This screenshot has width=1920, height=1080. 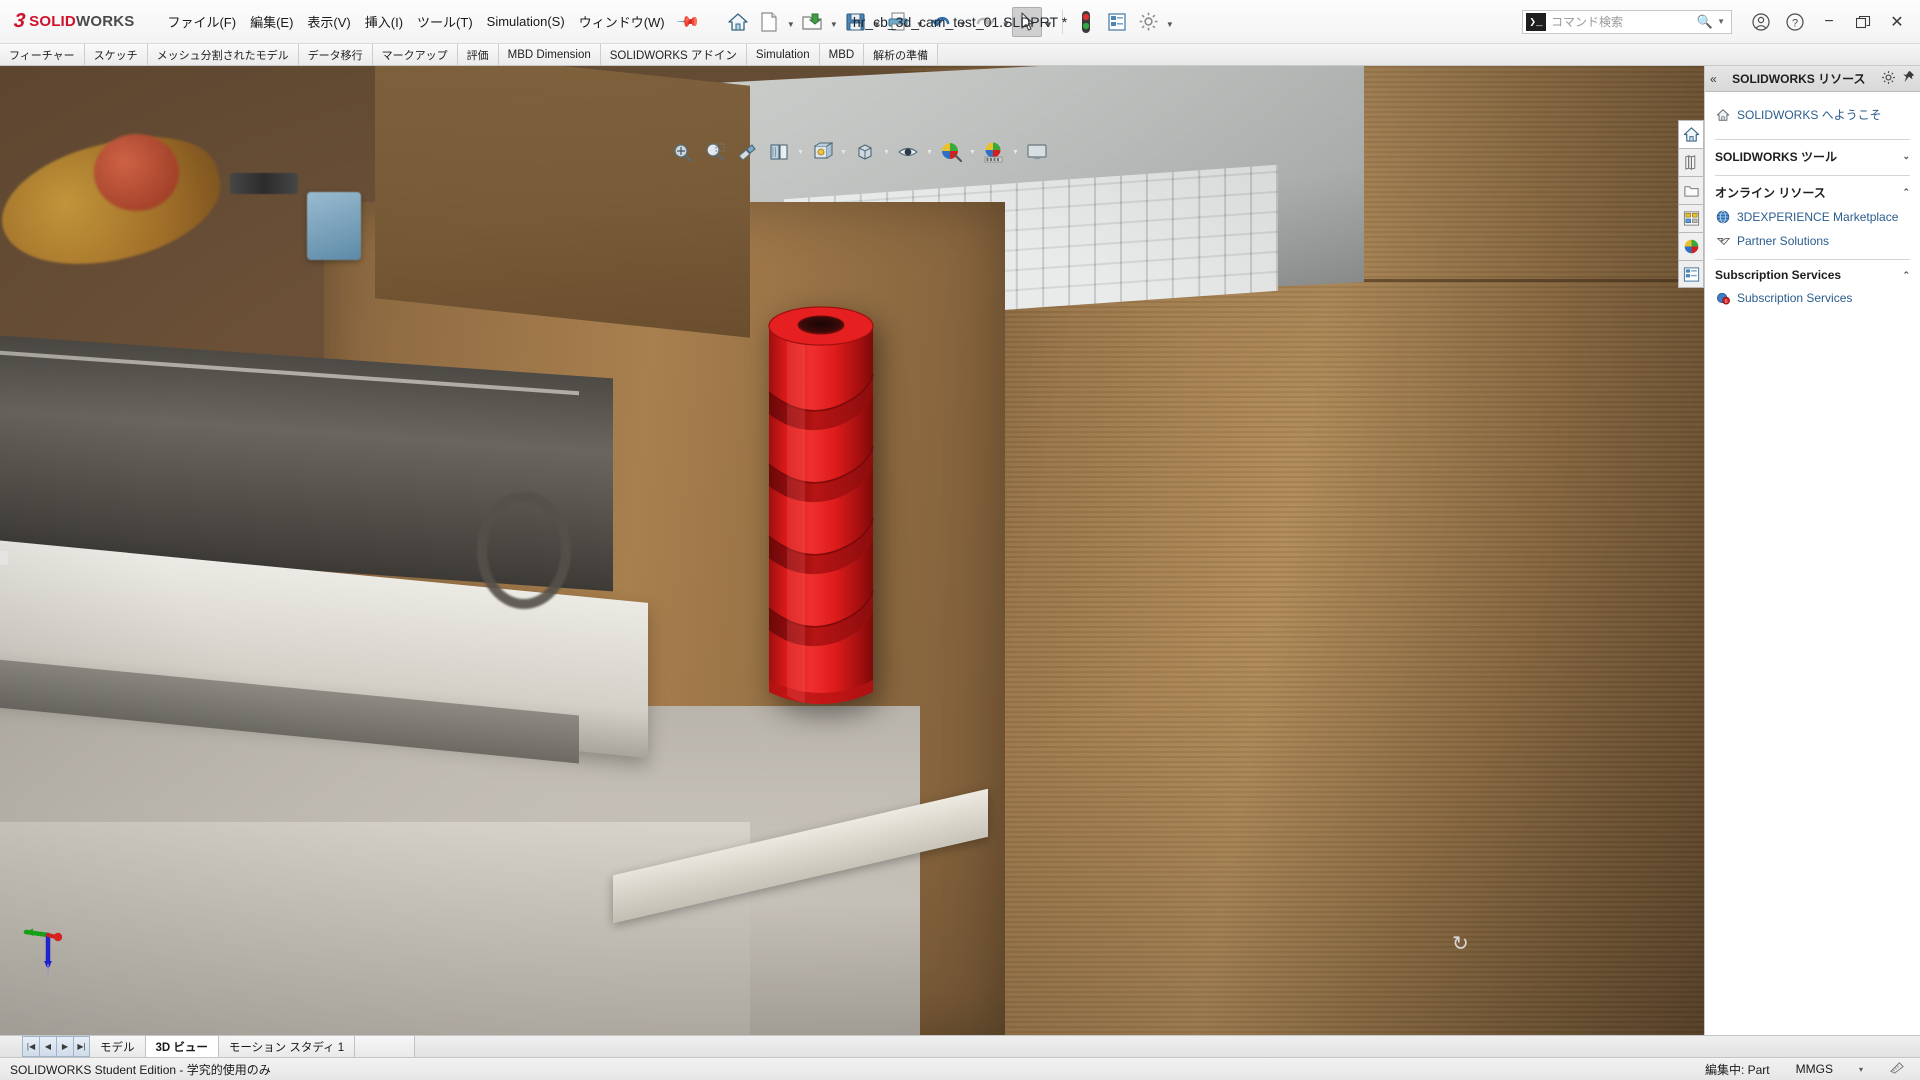 I want to click on section-subscription-services: Subscription Services ⌃, so click(x=1812, y=272).